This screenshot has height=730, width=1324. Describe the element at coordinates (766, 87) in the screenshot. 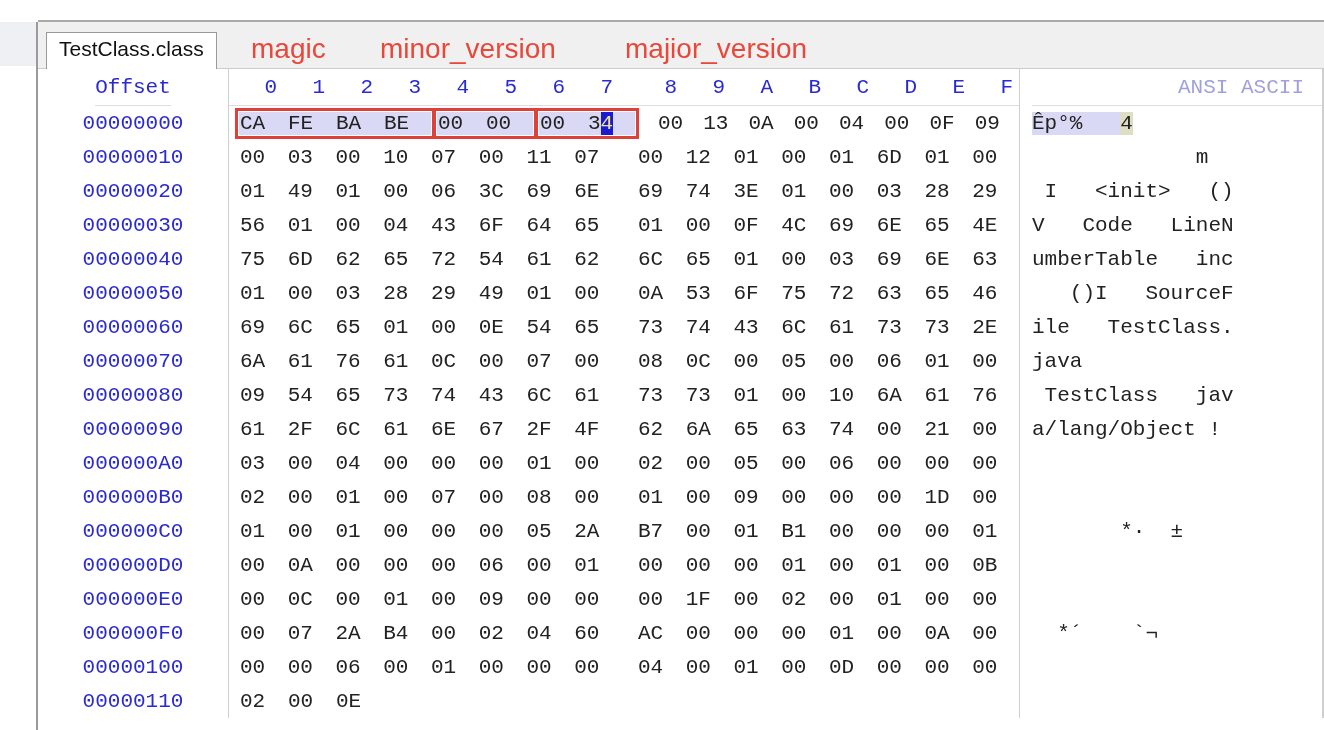

I see `column-header: A` at that location.